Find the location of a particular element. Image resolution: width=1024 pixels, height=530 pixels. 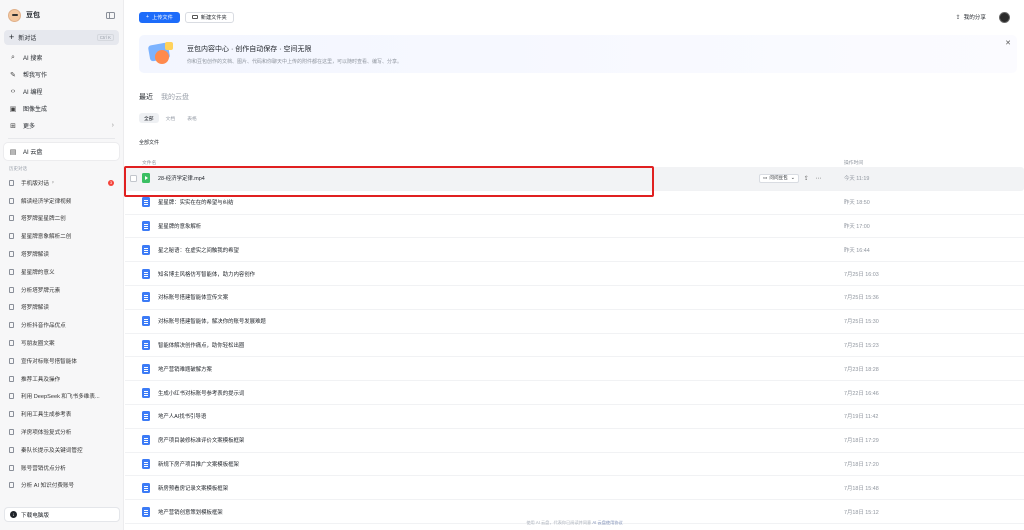

table-row: 星星牌：实实在在的希望与纠结 昨天 18:50 is located at coordinates (574, 203).